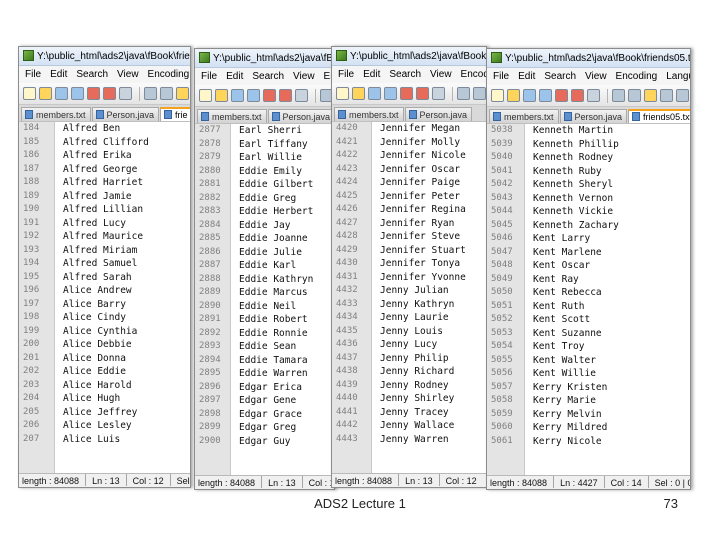 The image size is (720, 540). I want to click on editor-line: 4438 Jenny Richard, so click(409, 372).